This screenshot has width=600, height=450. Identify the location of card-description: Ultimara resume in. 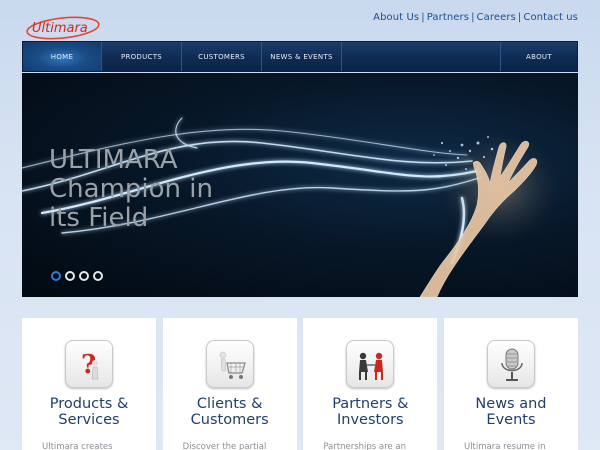
(504, 446).